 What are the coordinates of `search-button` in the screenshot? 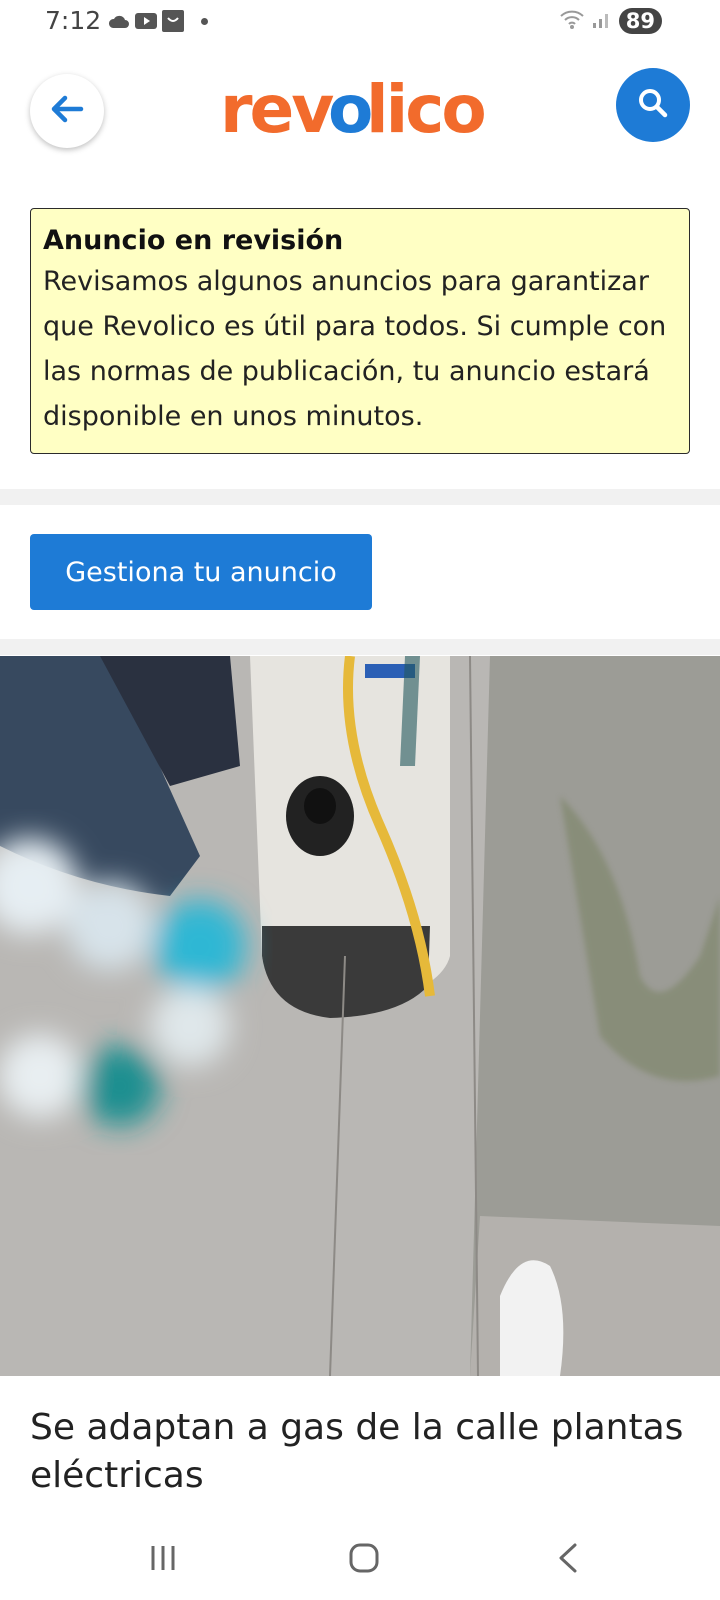 It's located at (653, 105).